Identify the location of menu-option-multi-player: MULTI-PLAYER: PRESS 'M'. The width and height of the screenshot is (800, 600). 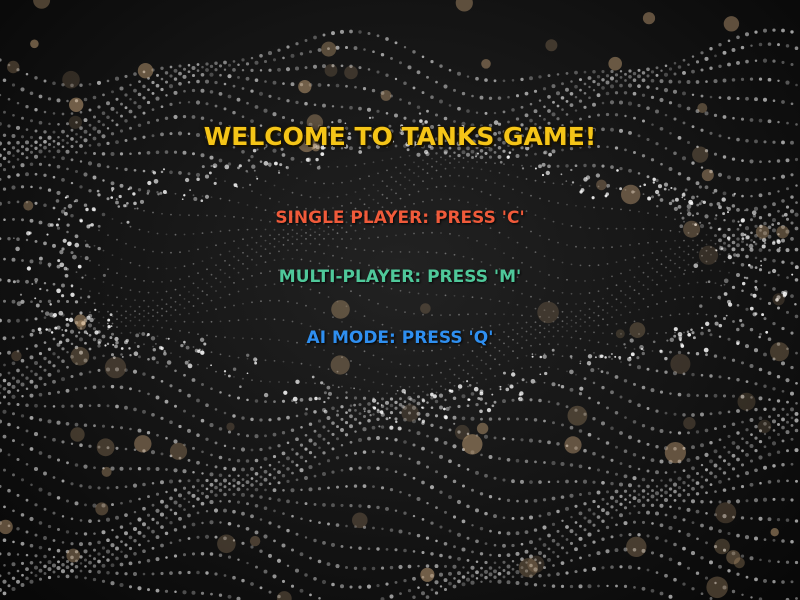
(400, 277).